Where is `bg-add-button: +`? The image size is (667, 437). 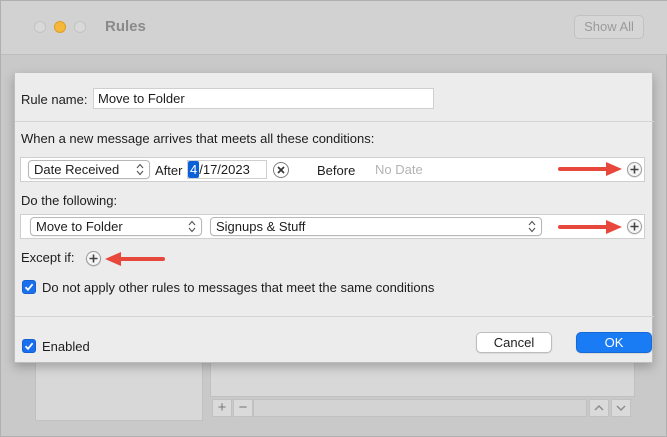
bg-add-button: + is located at coordinates (222, 408).